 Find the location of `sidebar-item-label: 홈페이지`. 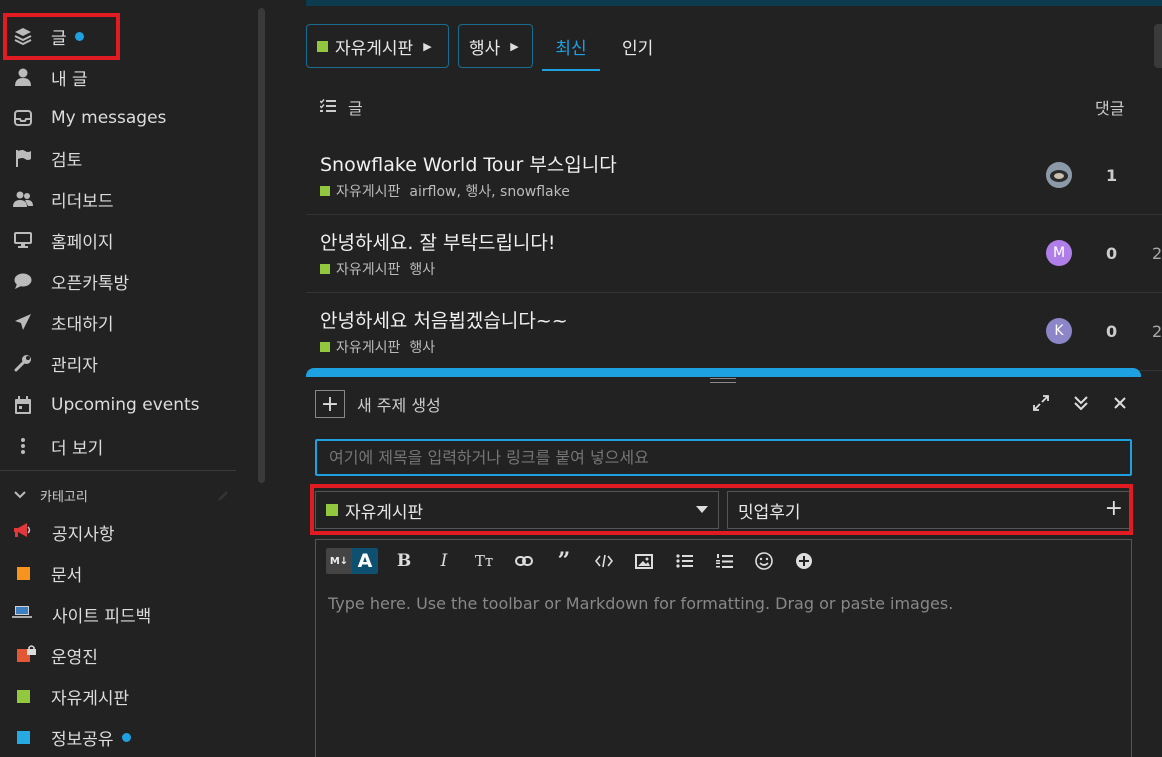

sidebar-item-label: 홈페이지 is located at coordinates (82, 242).